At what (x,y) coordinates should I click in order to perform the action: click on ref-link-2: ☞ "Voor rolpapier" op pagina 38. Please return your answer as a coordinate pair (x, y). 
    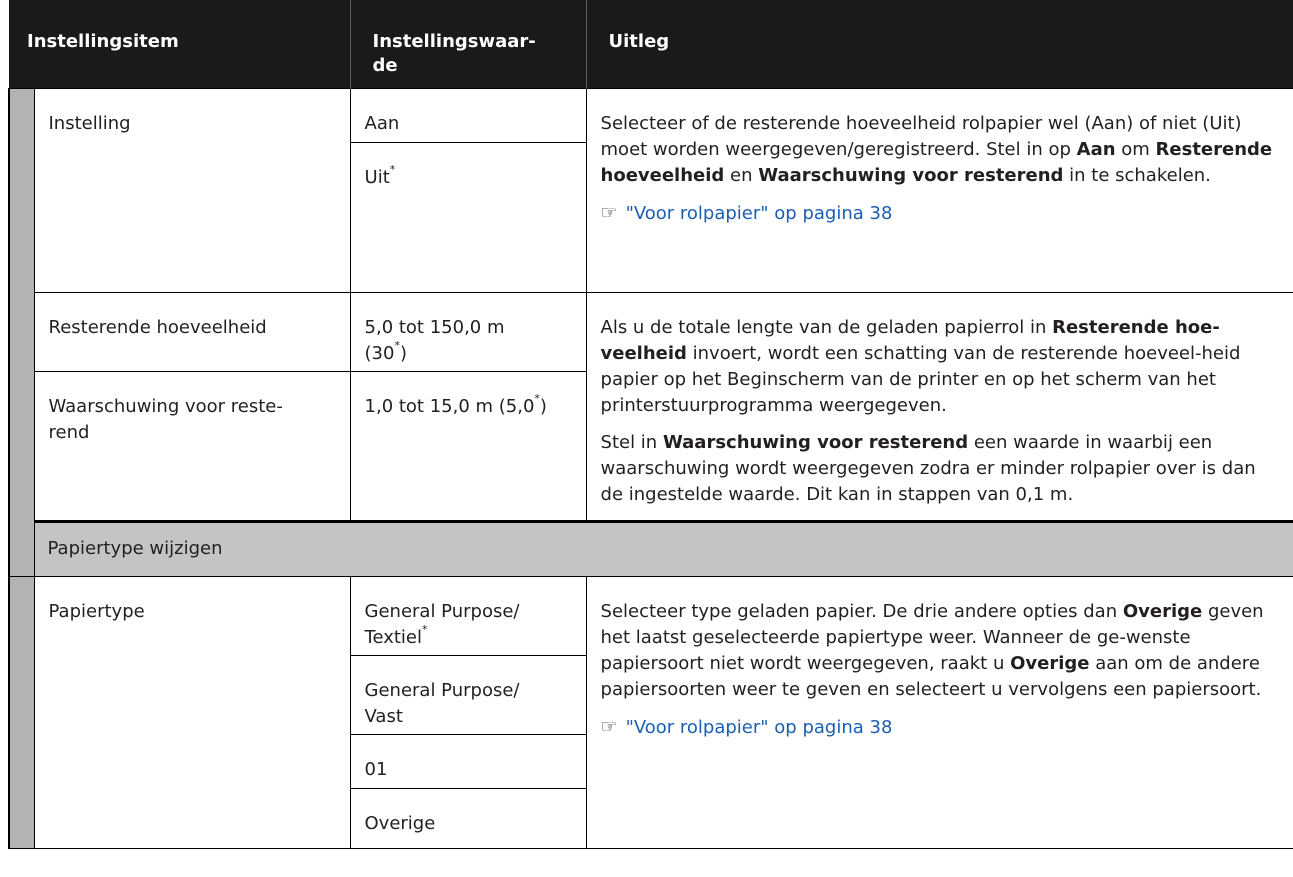
    Looking at the image, I should click on (940, 727).